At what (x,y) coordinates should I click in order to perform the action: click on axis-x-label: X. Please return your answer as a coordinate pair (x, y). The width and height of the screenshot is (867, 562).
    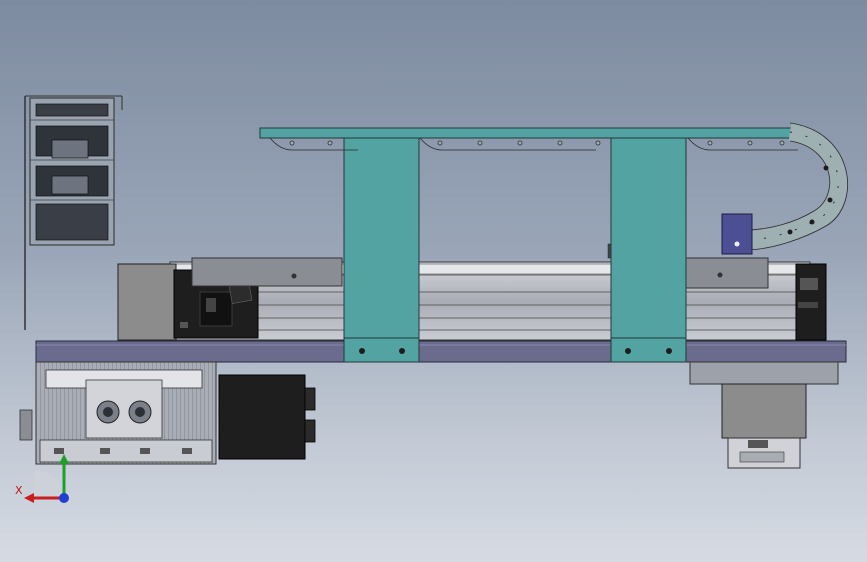
    Looking at the image, I should click on (19, 490).